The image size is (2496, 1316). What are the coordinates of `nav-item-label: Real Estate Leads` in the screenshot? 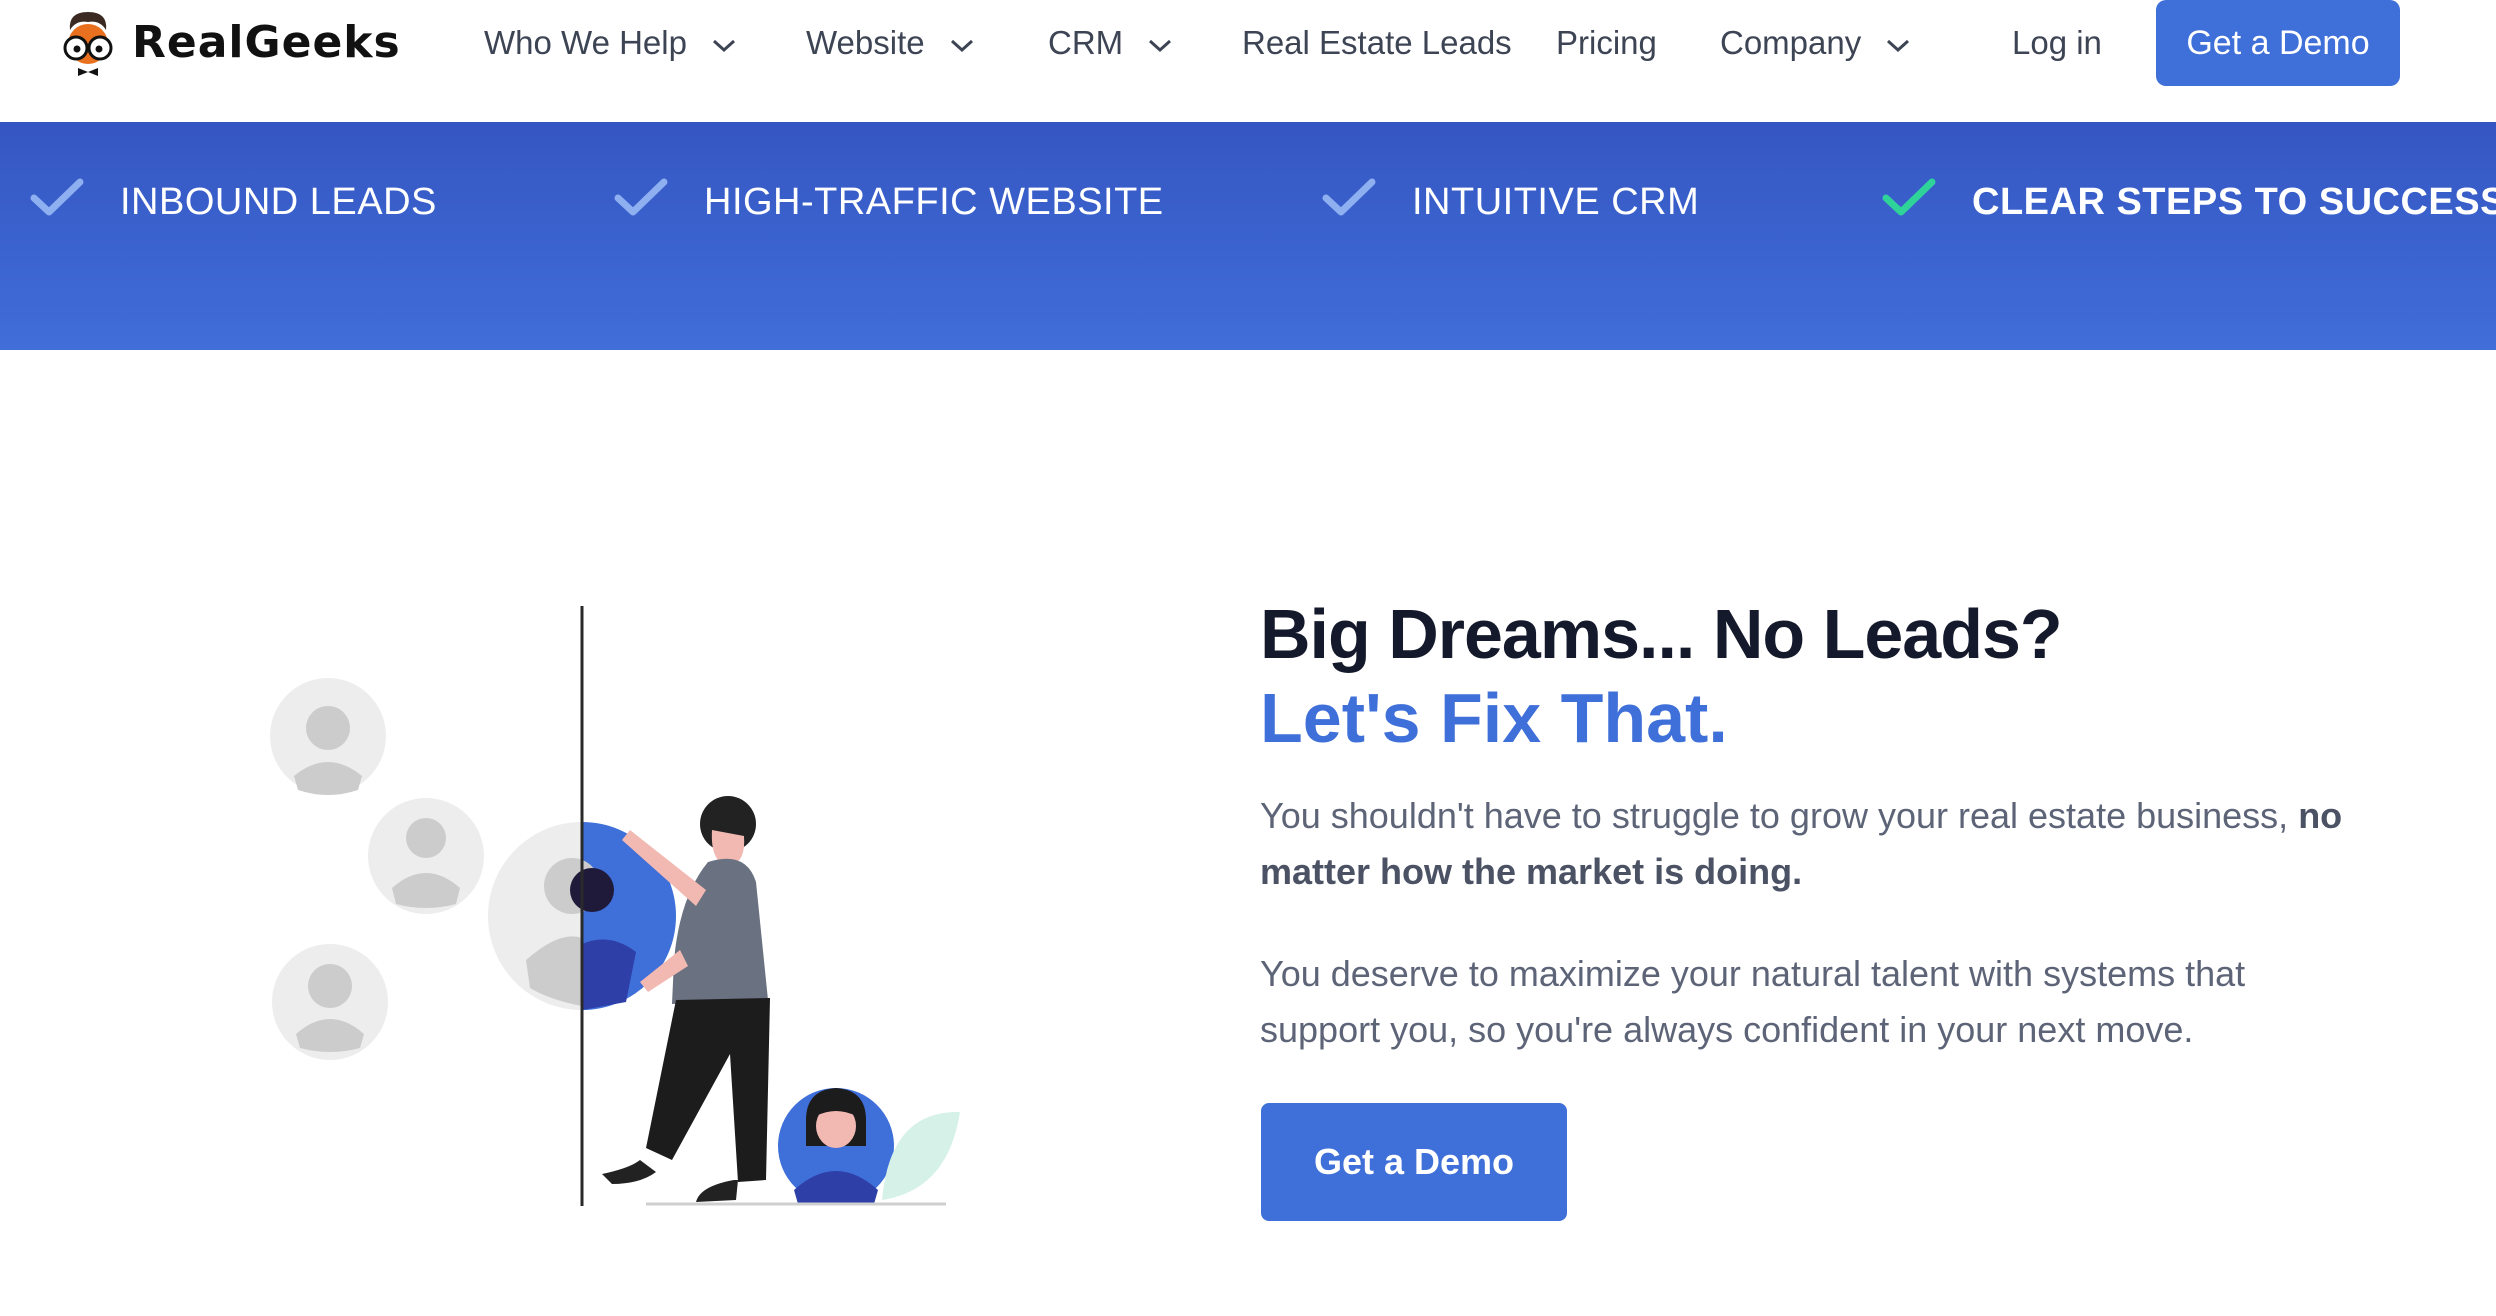 It's located at (1377, 42).